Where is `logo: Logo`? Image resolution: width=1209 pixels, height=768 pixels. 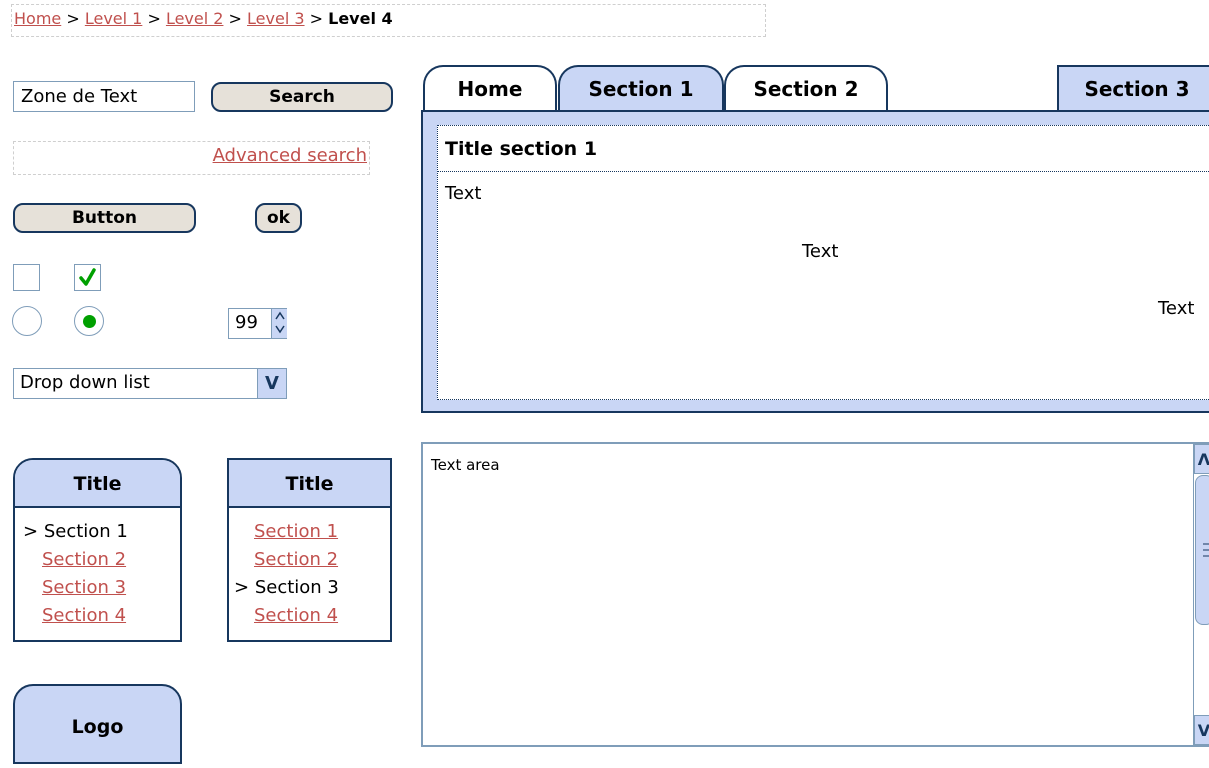
logo: Logo is located at coordinates (97, 724).